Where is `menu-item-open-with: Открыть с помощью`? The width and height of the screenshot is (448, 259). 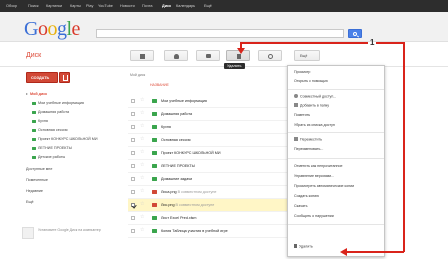 menu-item-open-with: Открыть с помощью is located at coordinates (311, 81).